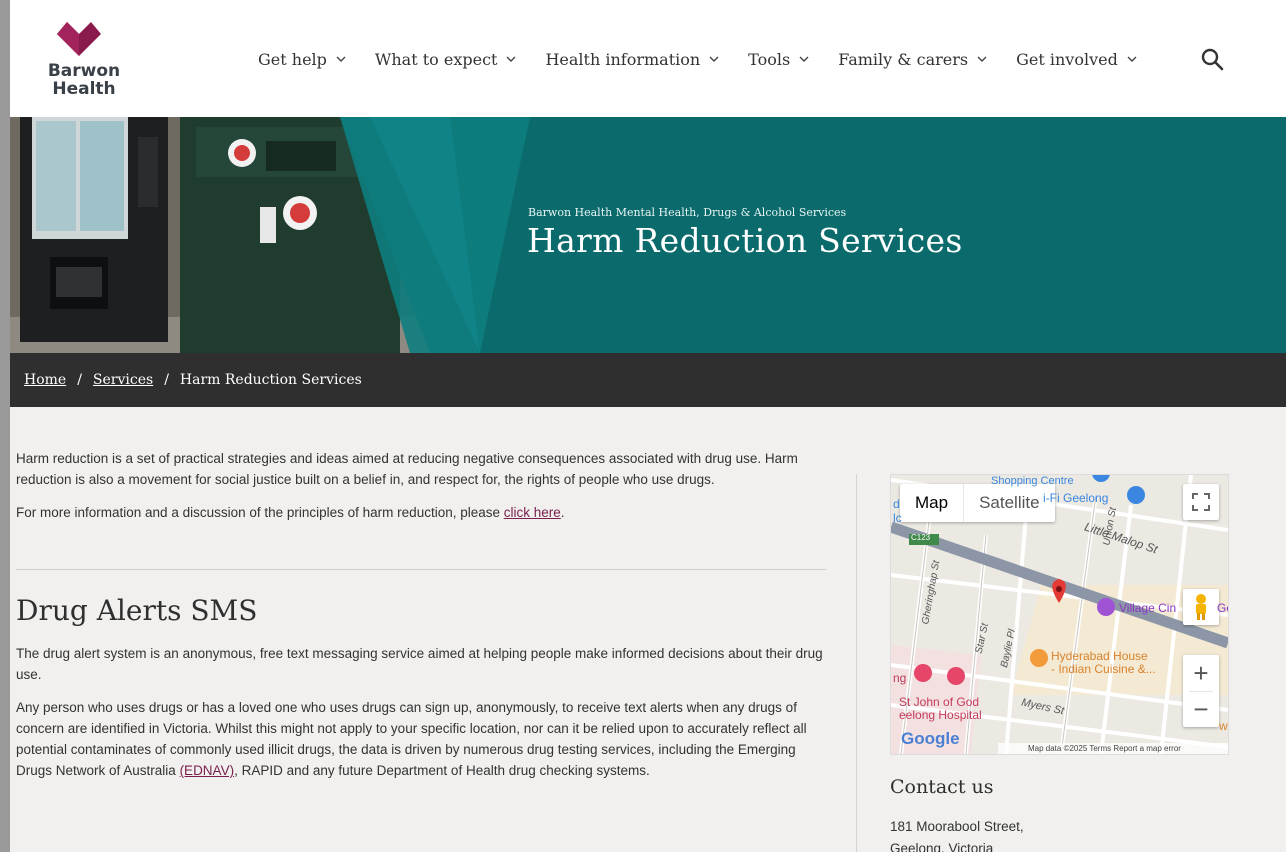 This screenshot has height=852, width=1286. I want to click on contact-address: 181 Moorabool Street, Geelong, Victoria, so click(957, 834).